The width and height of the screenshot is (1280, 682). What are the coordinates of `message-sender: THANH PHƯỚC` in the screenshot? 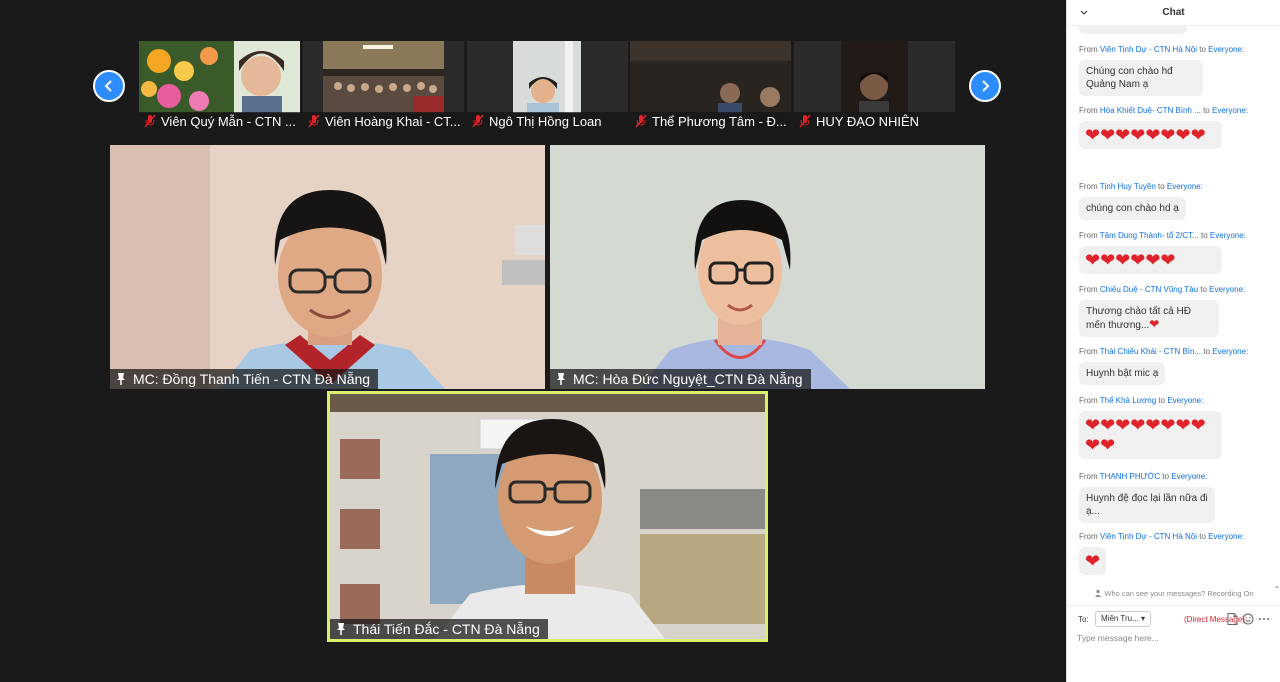 It's located at (1130, 476).